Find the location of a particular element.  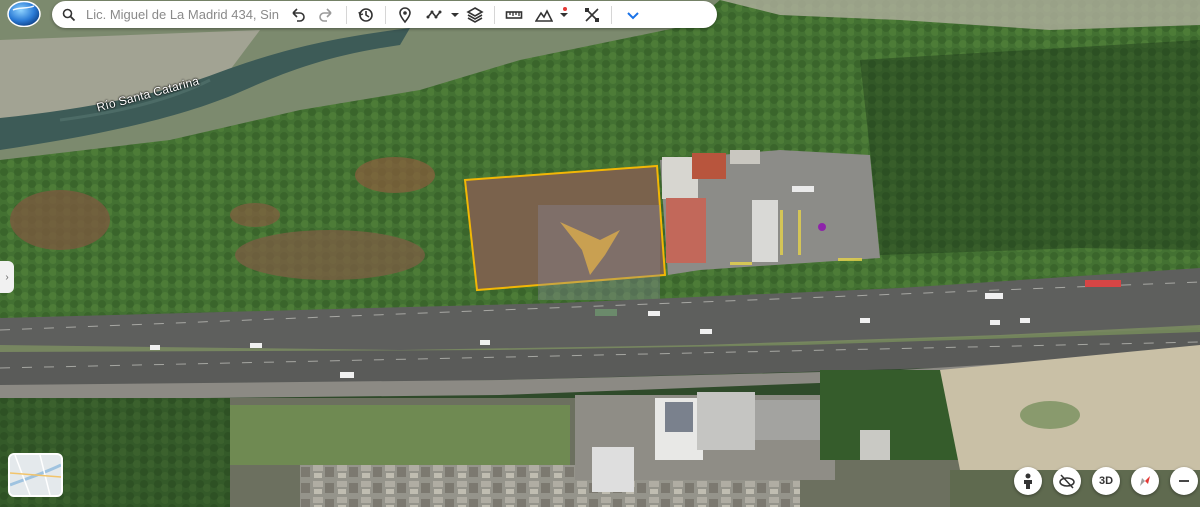

pegman-icon is located at coordinates (1028, 481).